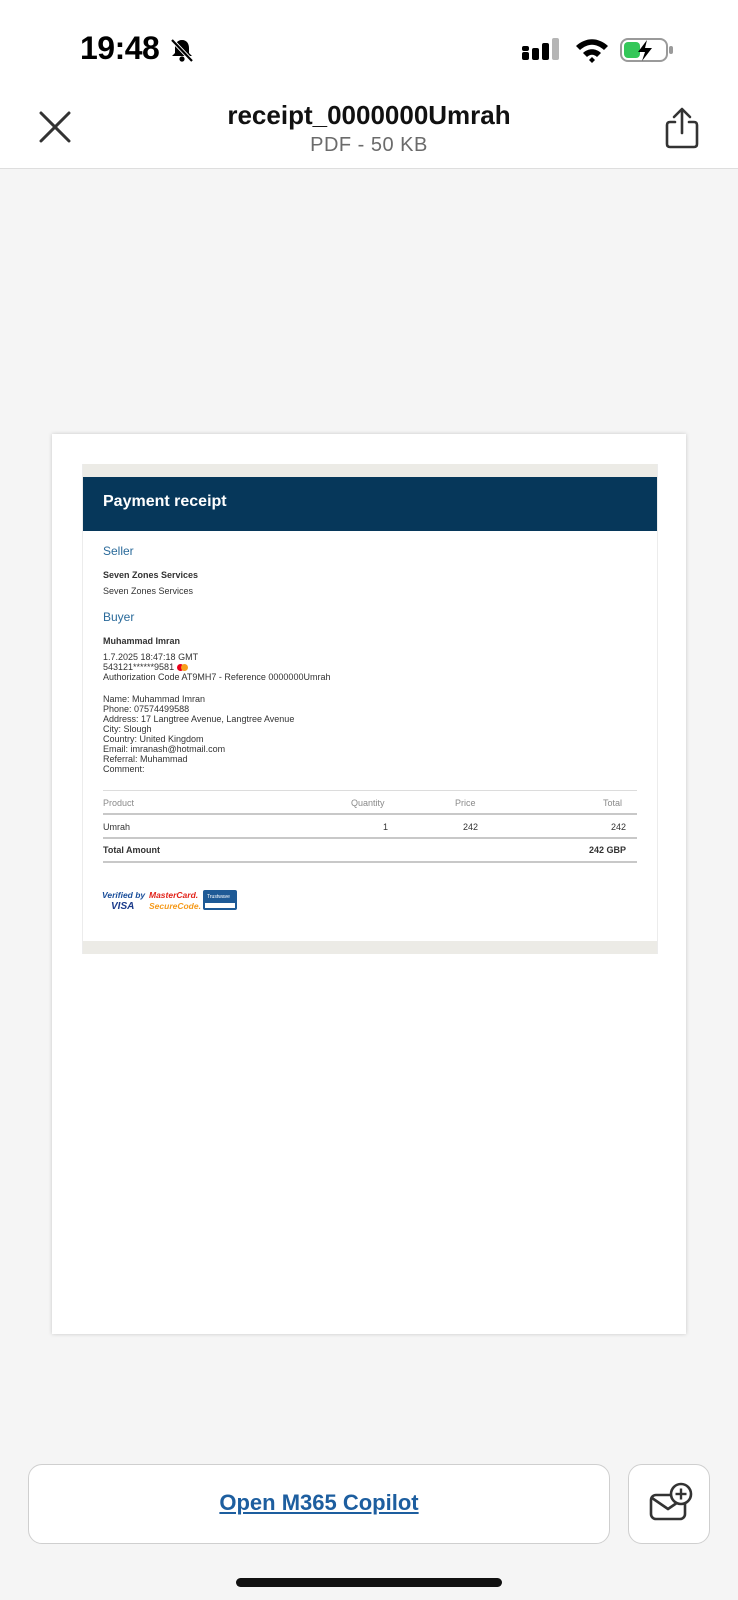 The image size is (738, 1600). I want to click on total-rule, so click(370, 862).